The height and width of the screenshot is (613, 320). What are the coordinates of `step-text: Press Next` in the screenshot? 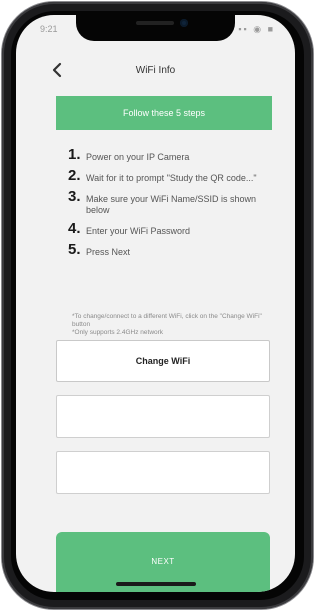 It's located at (108, 252).